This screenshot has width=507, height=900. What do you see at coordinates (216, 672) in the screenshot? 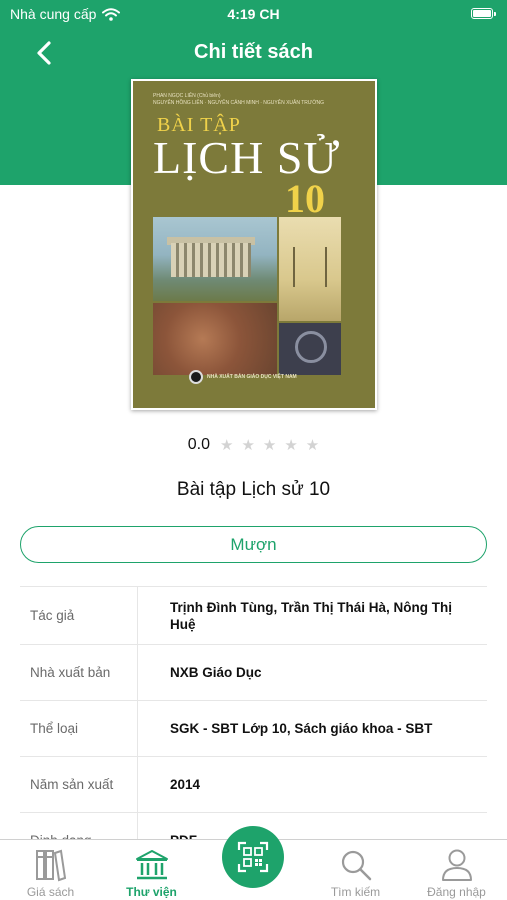
I see `detail-value: NXB Giáo Dục` at bounding box center [216, 672].